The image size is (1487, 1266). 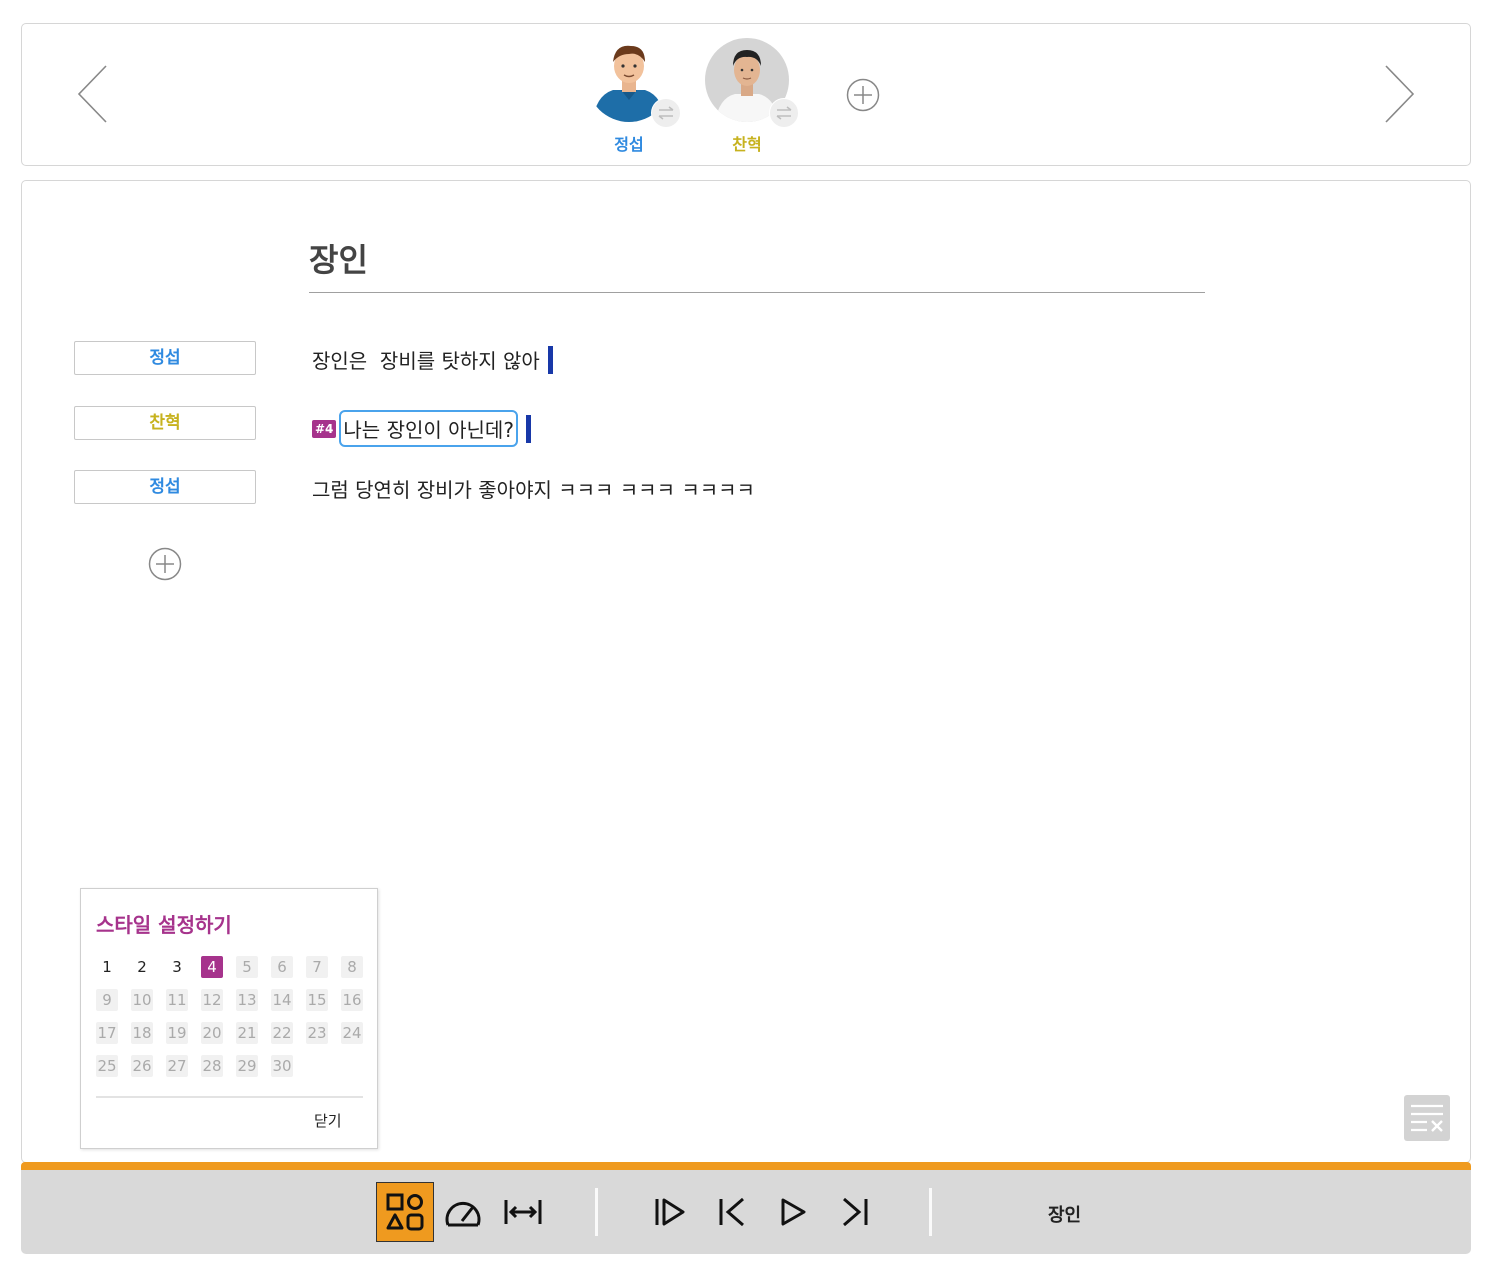 What do you see at coordinates (212, 1066) in the screenshot?
I see `style-number-28: 28` at bounding box center [212, 1066].